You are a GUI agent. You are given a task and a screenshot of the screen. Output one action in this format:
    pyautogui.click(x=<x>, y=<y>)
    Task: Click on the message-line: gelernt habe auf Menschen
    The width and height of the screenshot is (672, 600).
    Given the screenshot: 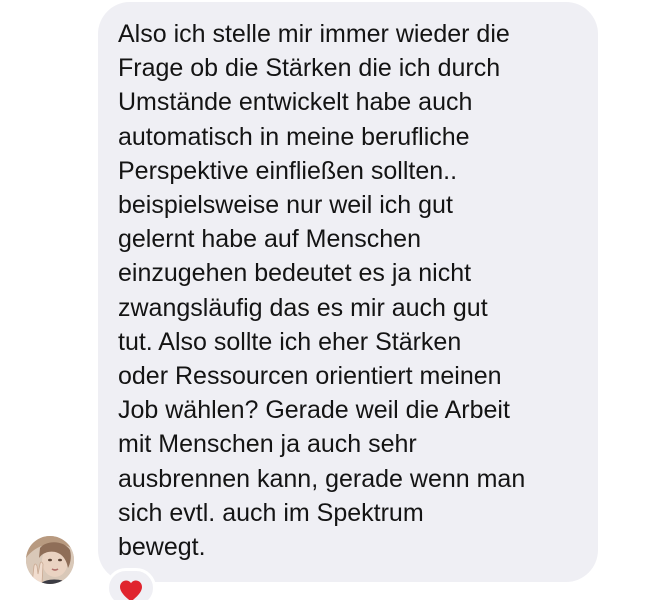 What is the action you would take?
    pyautogui.click(x=269, y=239)
    